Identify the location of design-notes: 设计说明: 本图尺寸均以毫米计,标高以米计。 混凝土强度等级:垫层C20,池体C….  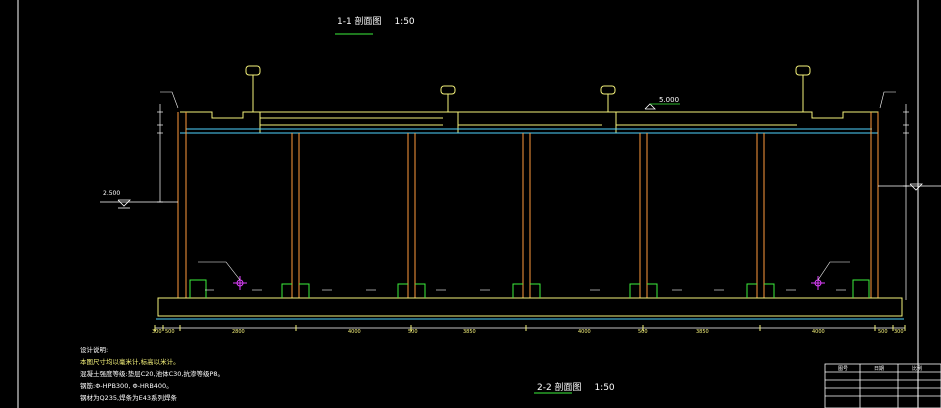
(152, 374).